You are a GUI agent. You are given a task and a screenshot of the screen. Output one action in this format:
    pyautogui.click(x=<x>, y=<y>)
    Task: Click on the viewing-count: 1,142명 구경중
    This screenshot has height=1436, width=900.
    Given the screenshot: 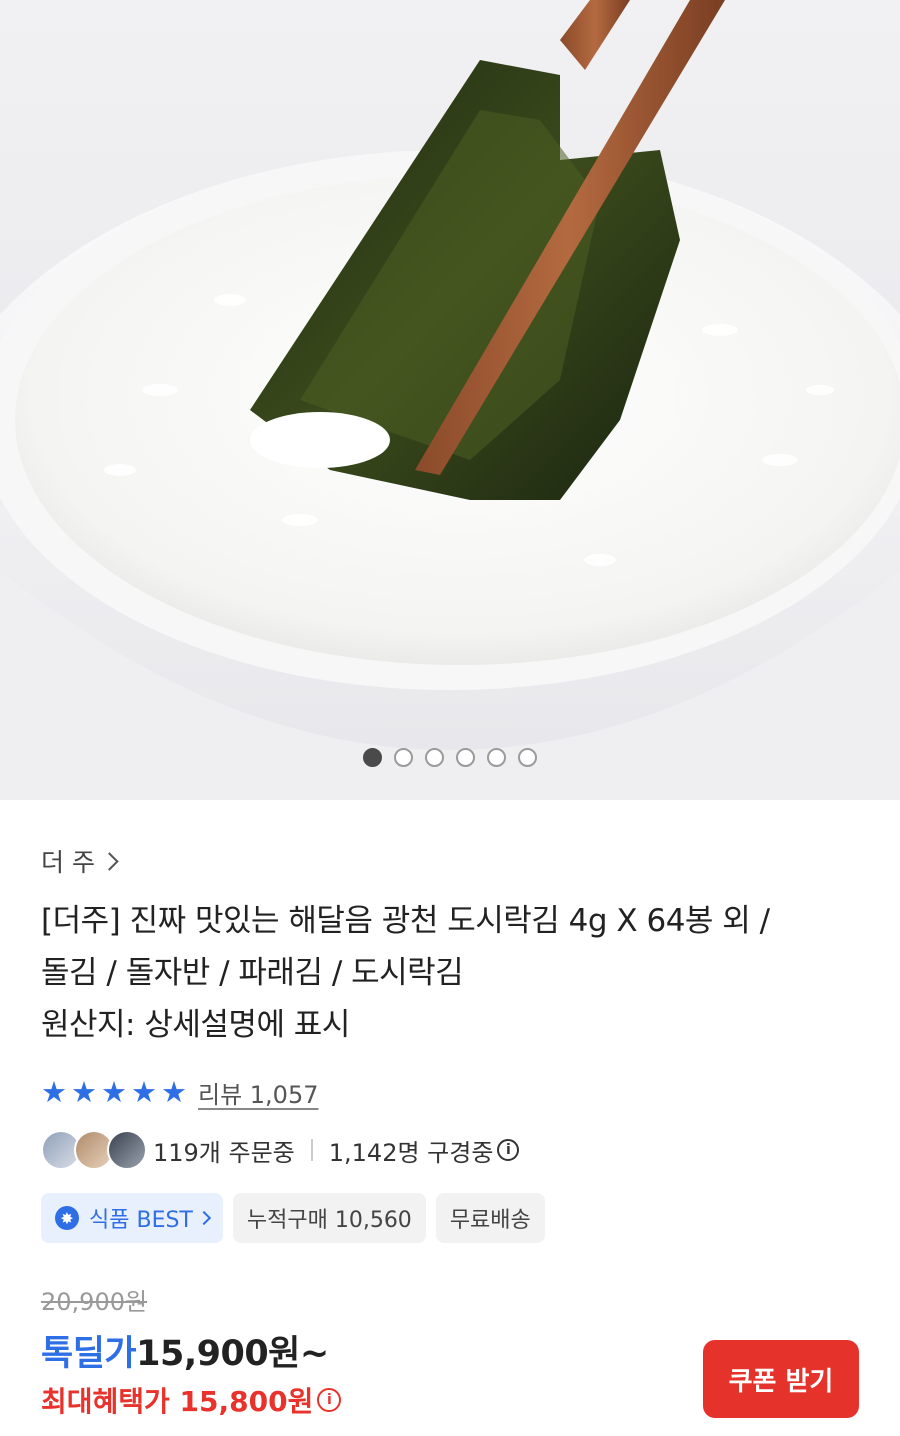 What is the action you would take?
    pyautogui.click(x=411, y=1152)
    